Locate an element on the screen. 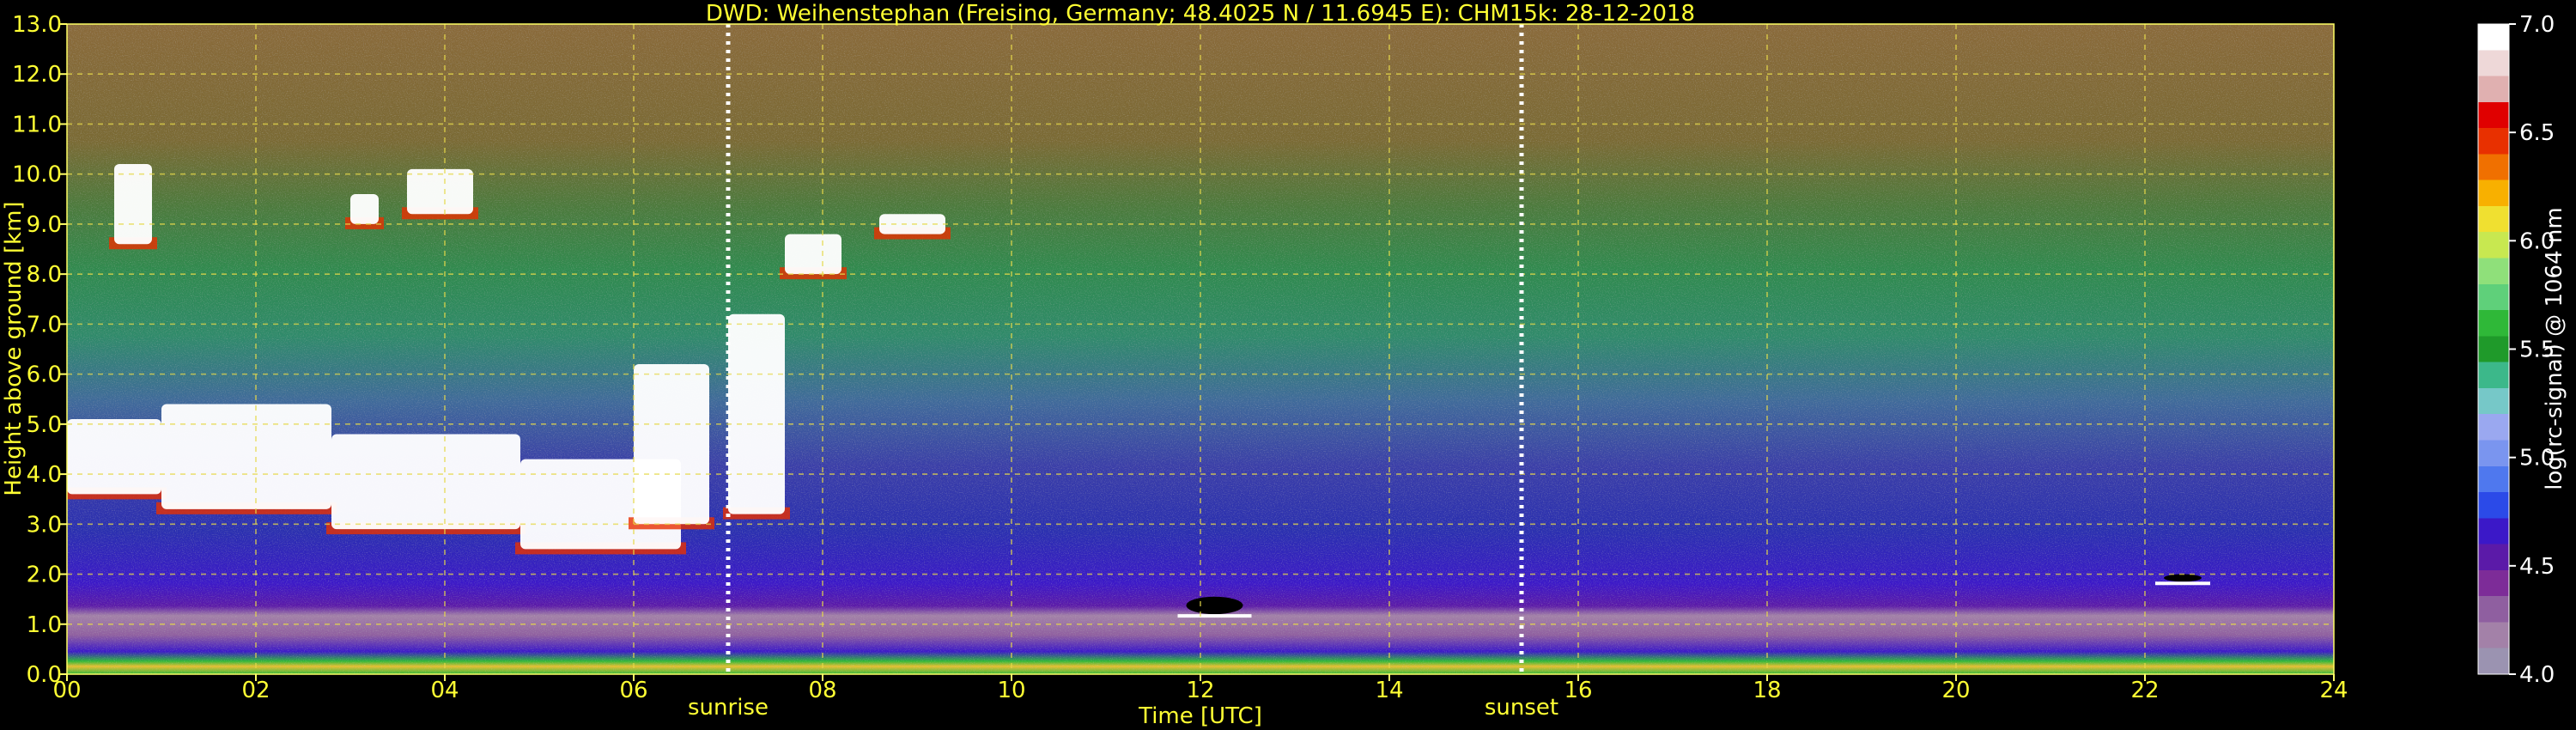 This screenshot has width=2576, height=730. y-tick-label: 0.0 is located at coordinates (44, 675).